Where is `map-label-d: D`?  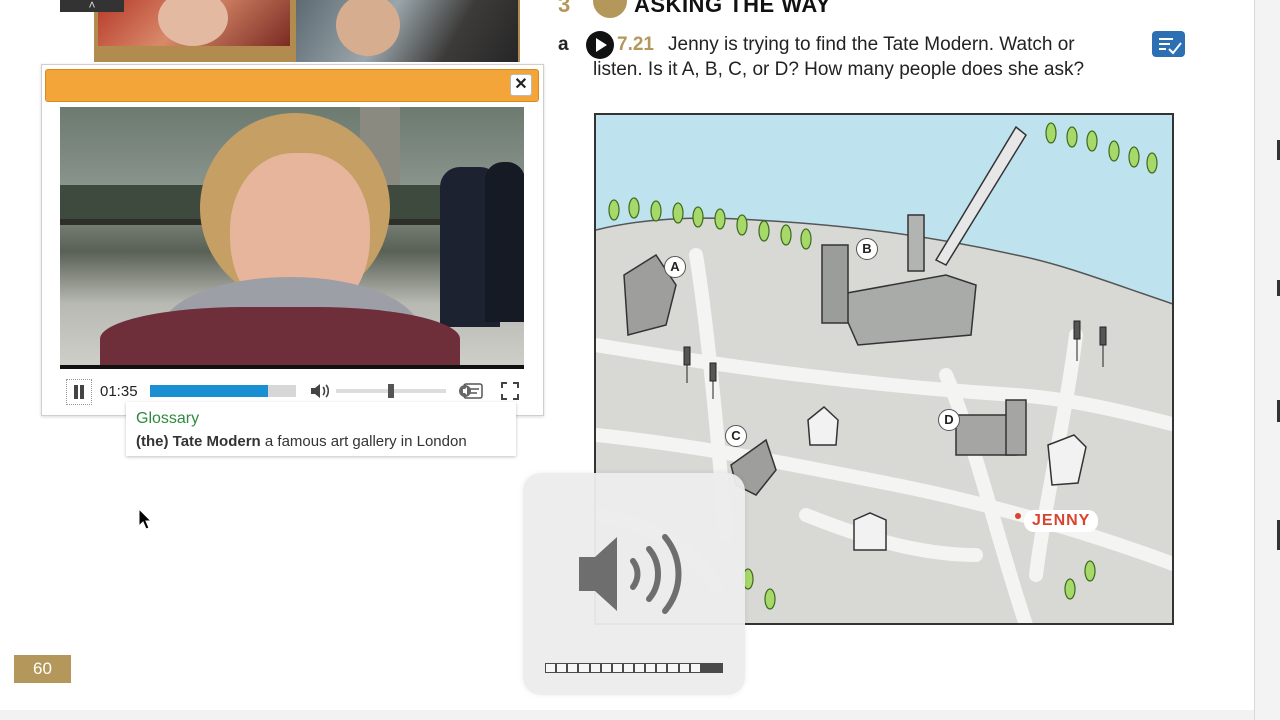
map-label-d: D is located at coordinates (949, 420).